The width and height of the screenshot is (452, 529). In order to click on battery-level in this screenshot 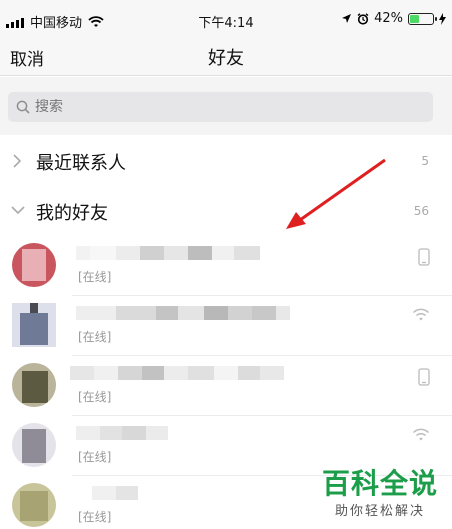, I will do `click(414, 18)`.